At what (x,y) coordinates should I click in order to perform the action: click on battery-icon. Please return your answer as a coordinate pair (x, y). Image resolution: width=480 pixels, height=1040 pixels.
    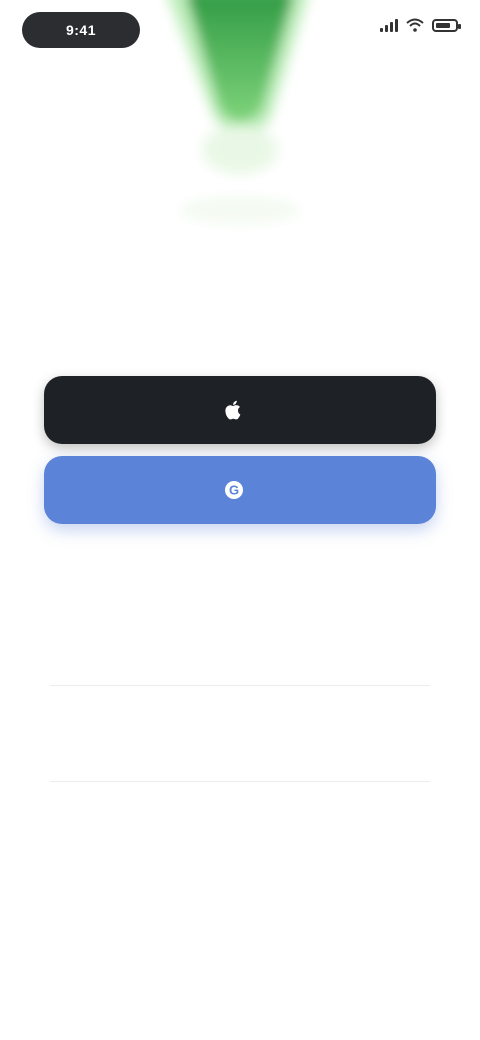
    Looking at the image, I should click on (446, 25).